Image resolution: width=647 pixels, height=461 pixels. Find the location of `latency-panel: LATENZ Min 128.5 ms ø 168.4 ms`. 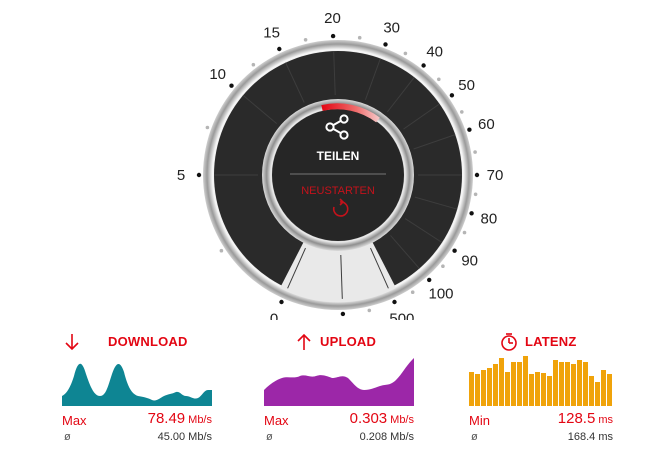

latency-panel: LATENZ Min 128.5 ms ø 168.4 ms is located at coordinates (541, 395).